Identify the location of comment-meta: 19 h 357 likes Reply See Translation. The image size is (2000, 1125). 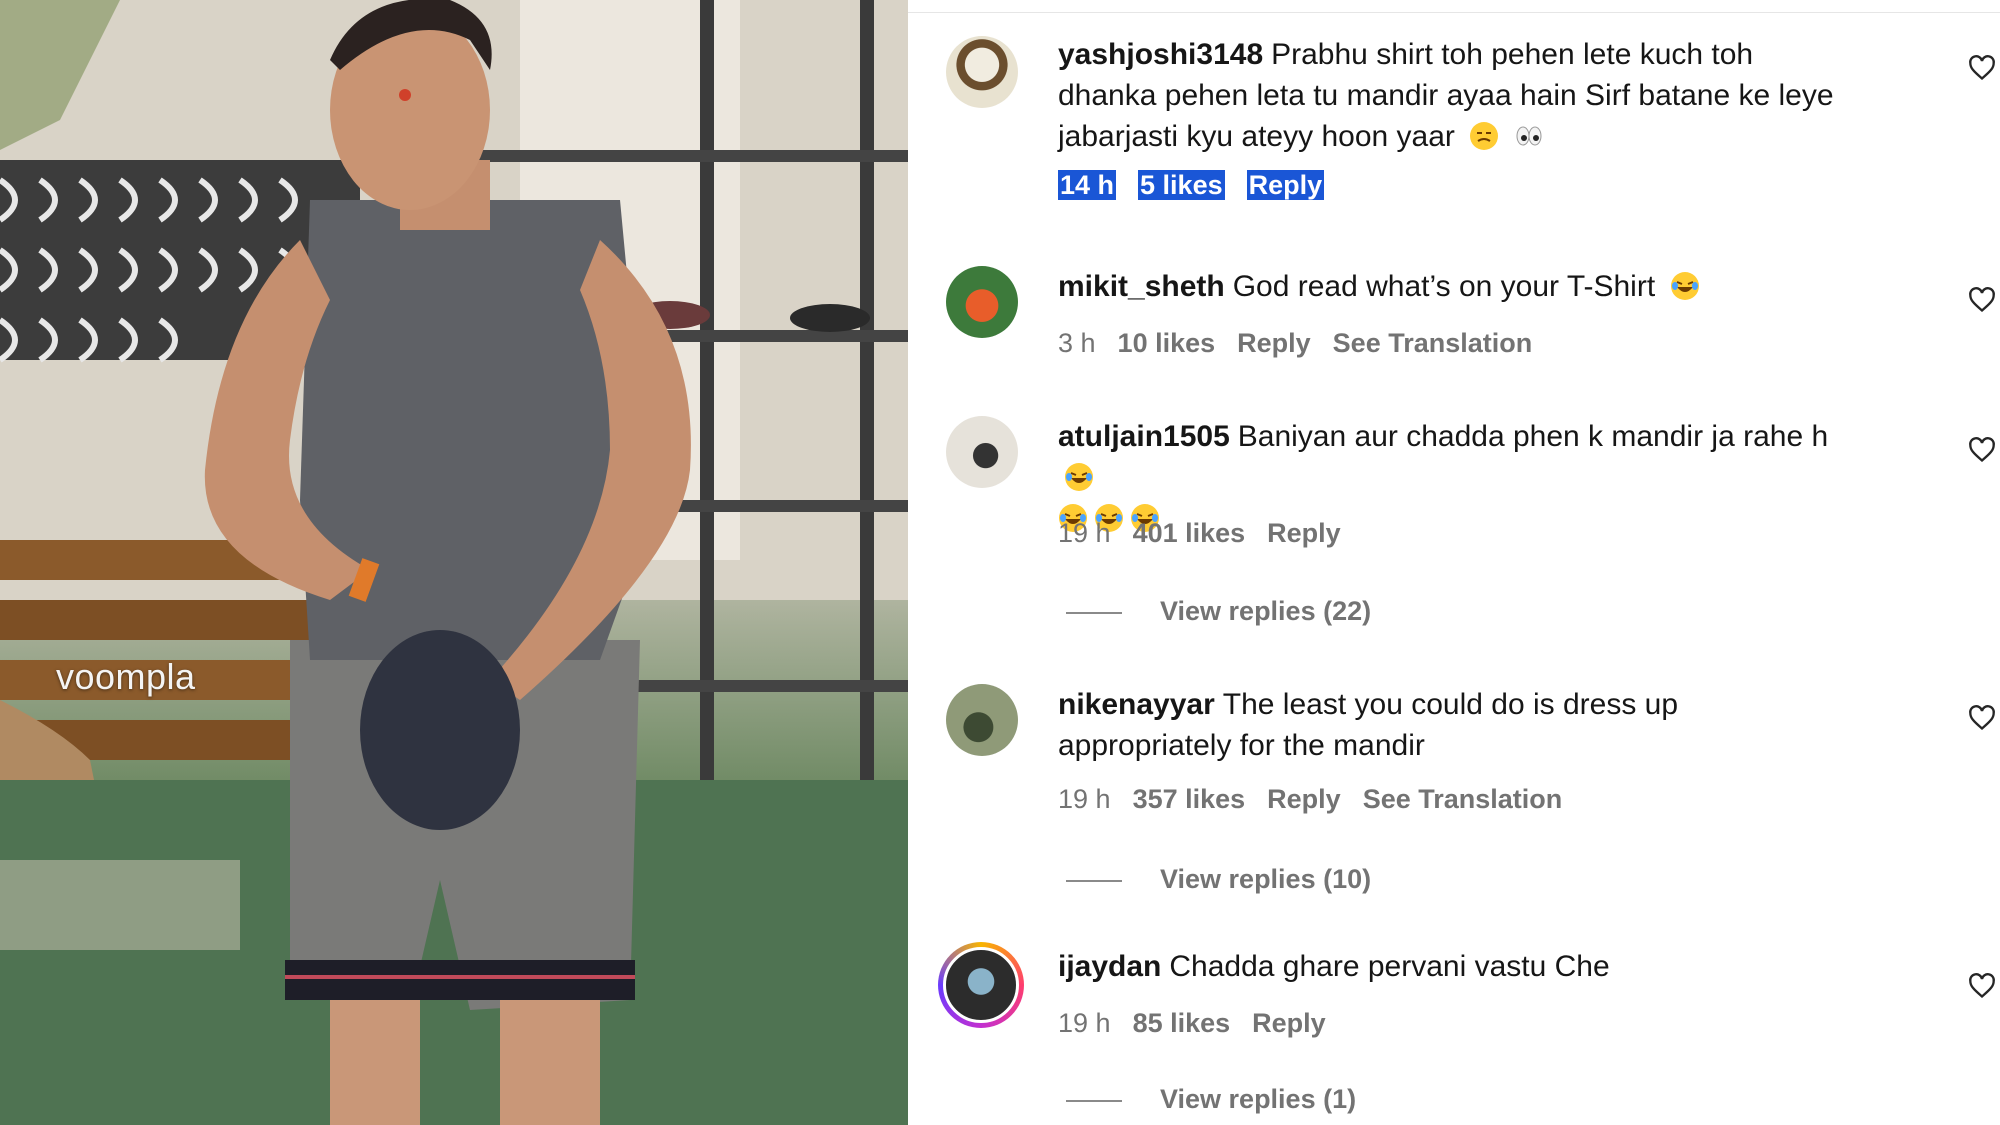
(1321, 799).